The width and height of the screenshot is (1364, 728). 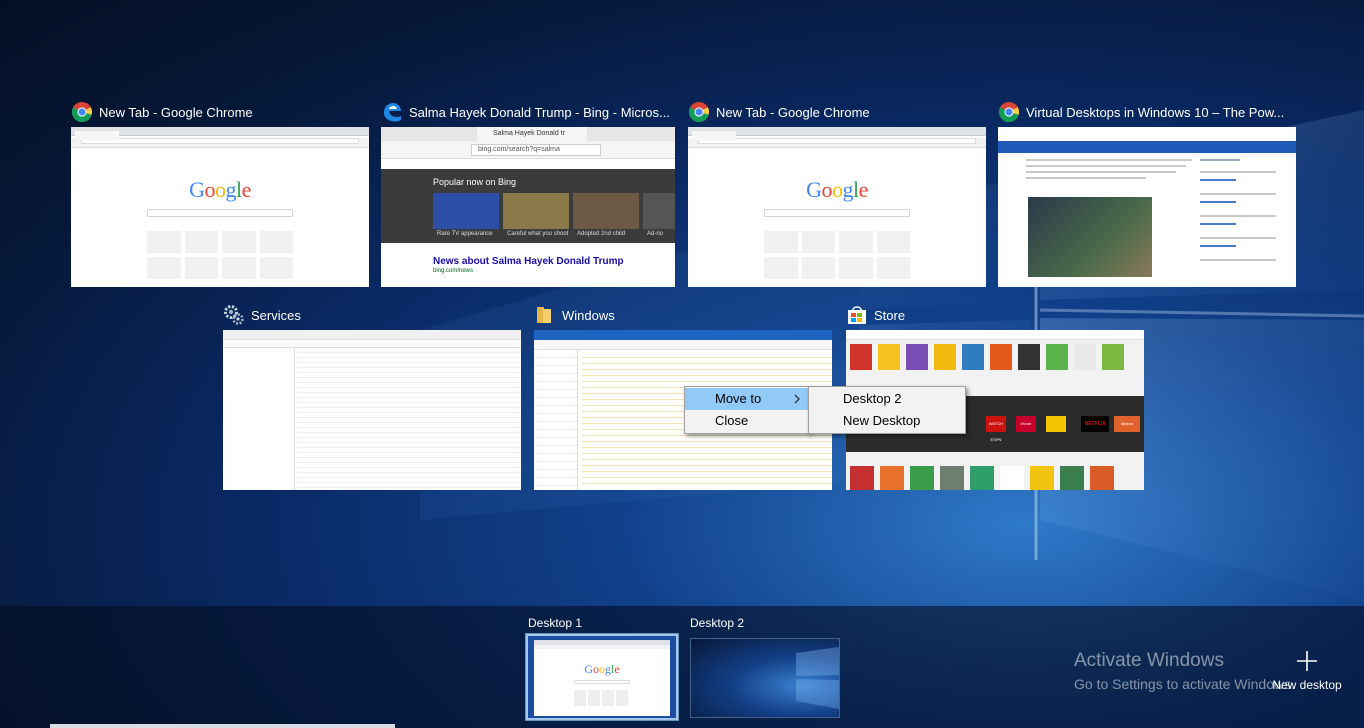 I want to click on menu-item-move-to: Move to, so click(x=747, y=399).